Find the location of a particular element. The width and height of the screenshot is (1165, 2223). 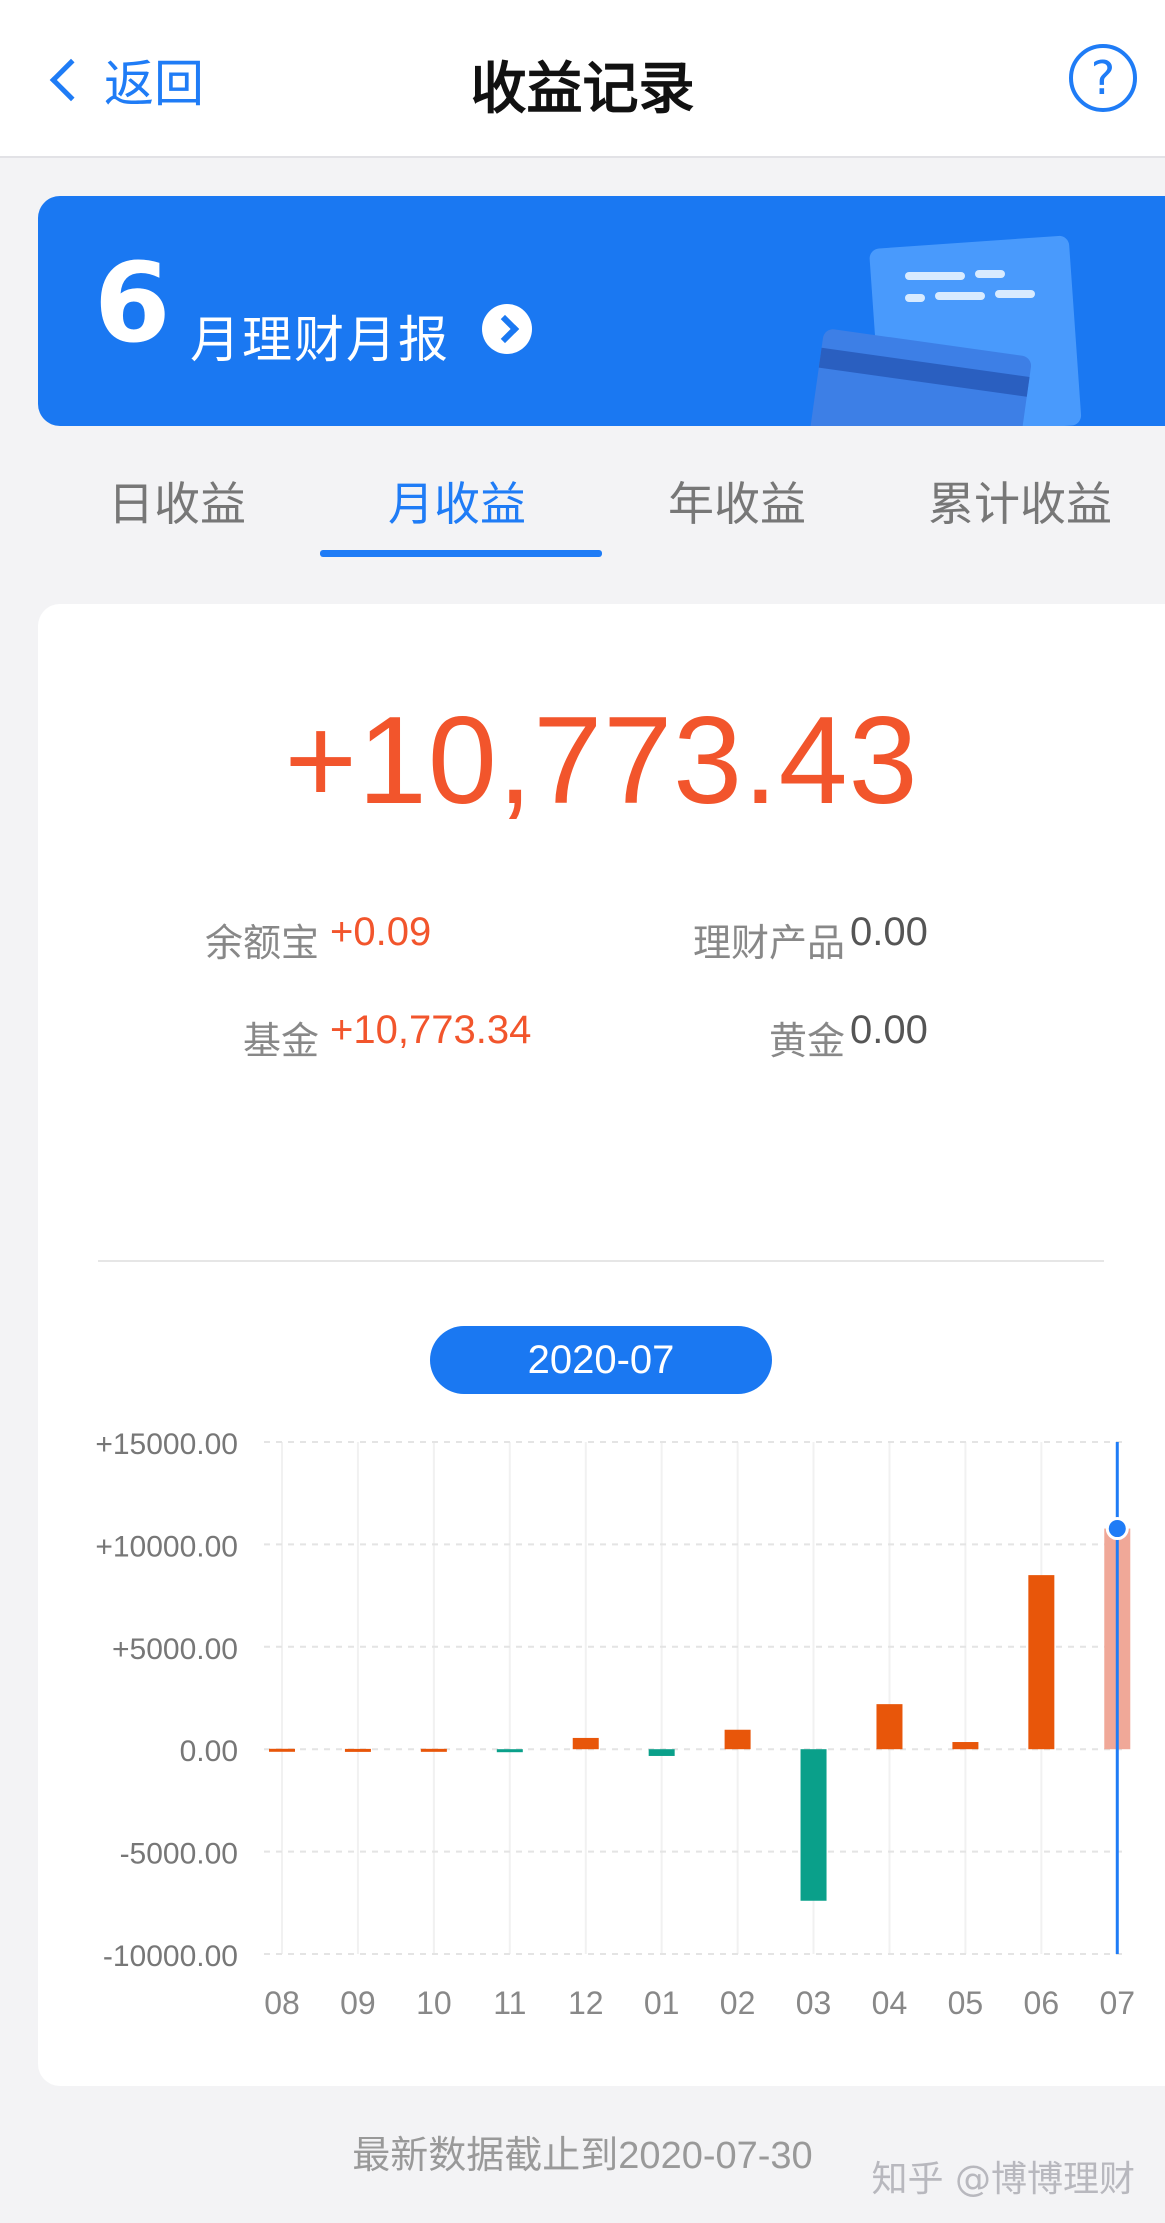

y-tick-label: -10000.00 is located at coordinates (170, 1956).